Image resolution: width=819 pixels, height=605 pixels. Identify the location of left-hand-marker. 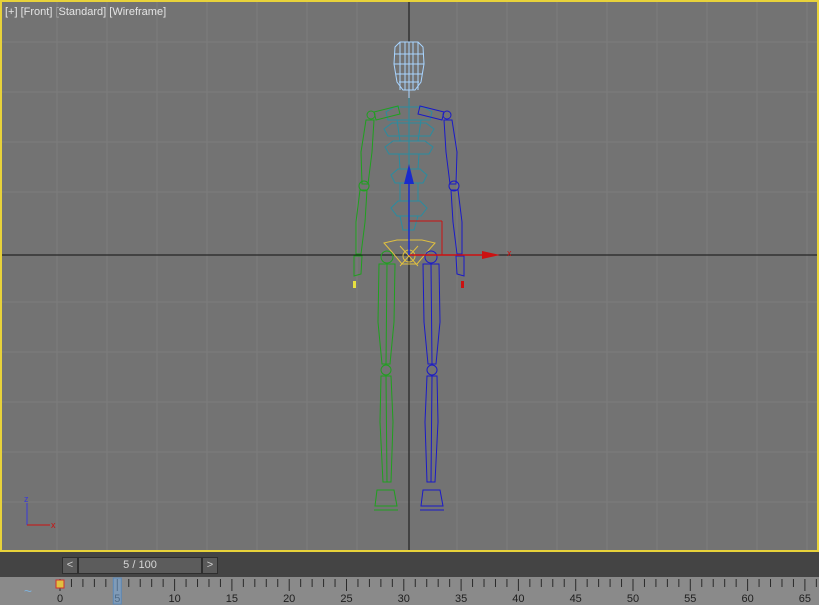
(354, 284).